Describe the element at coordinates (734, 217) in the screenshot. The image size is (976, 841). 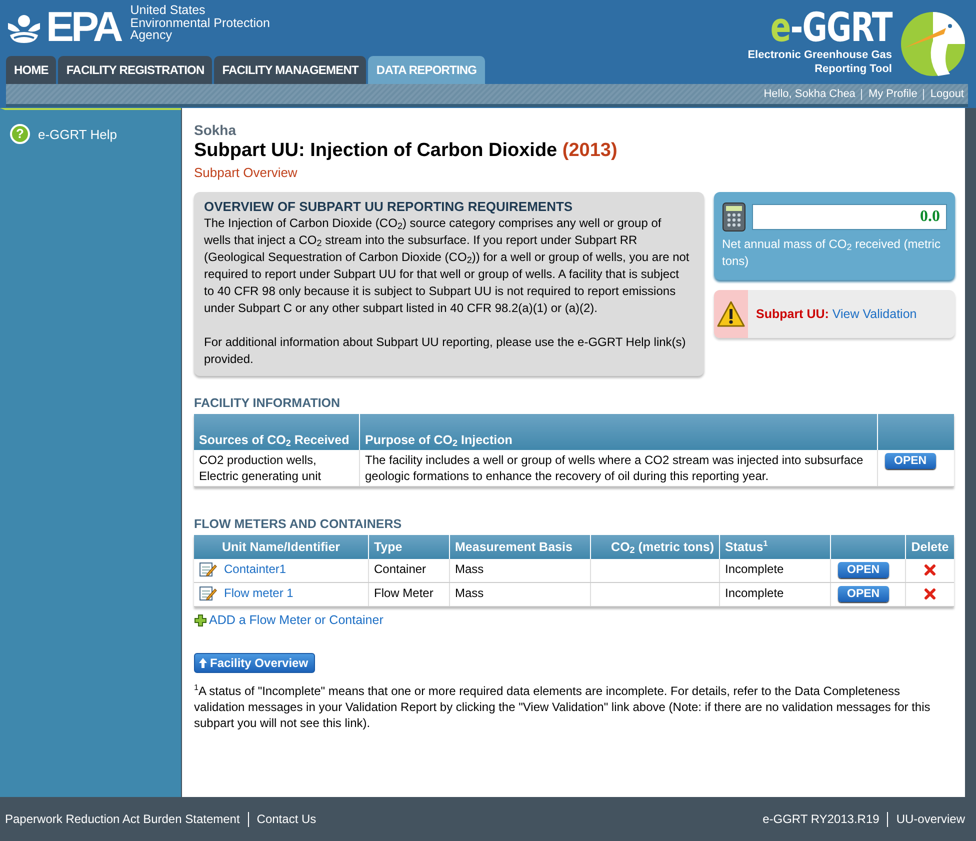
I see `calculator-icon` at that location.